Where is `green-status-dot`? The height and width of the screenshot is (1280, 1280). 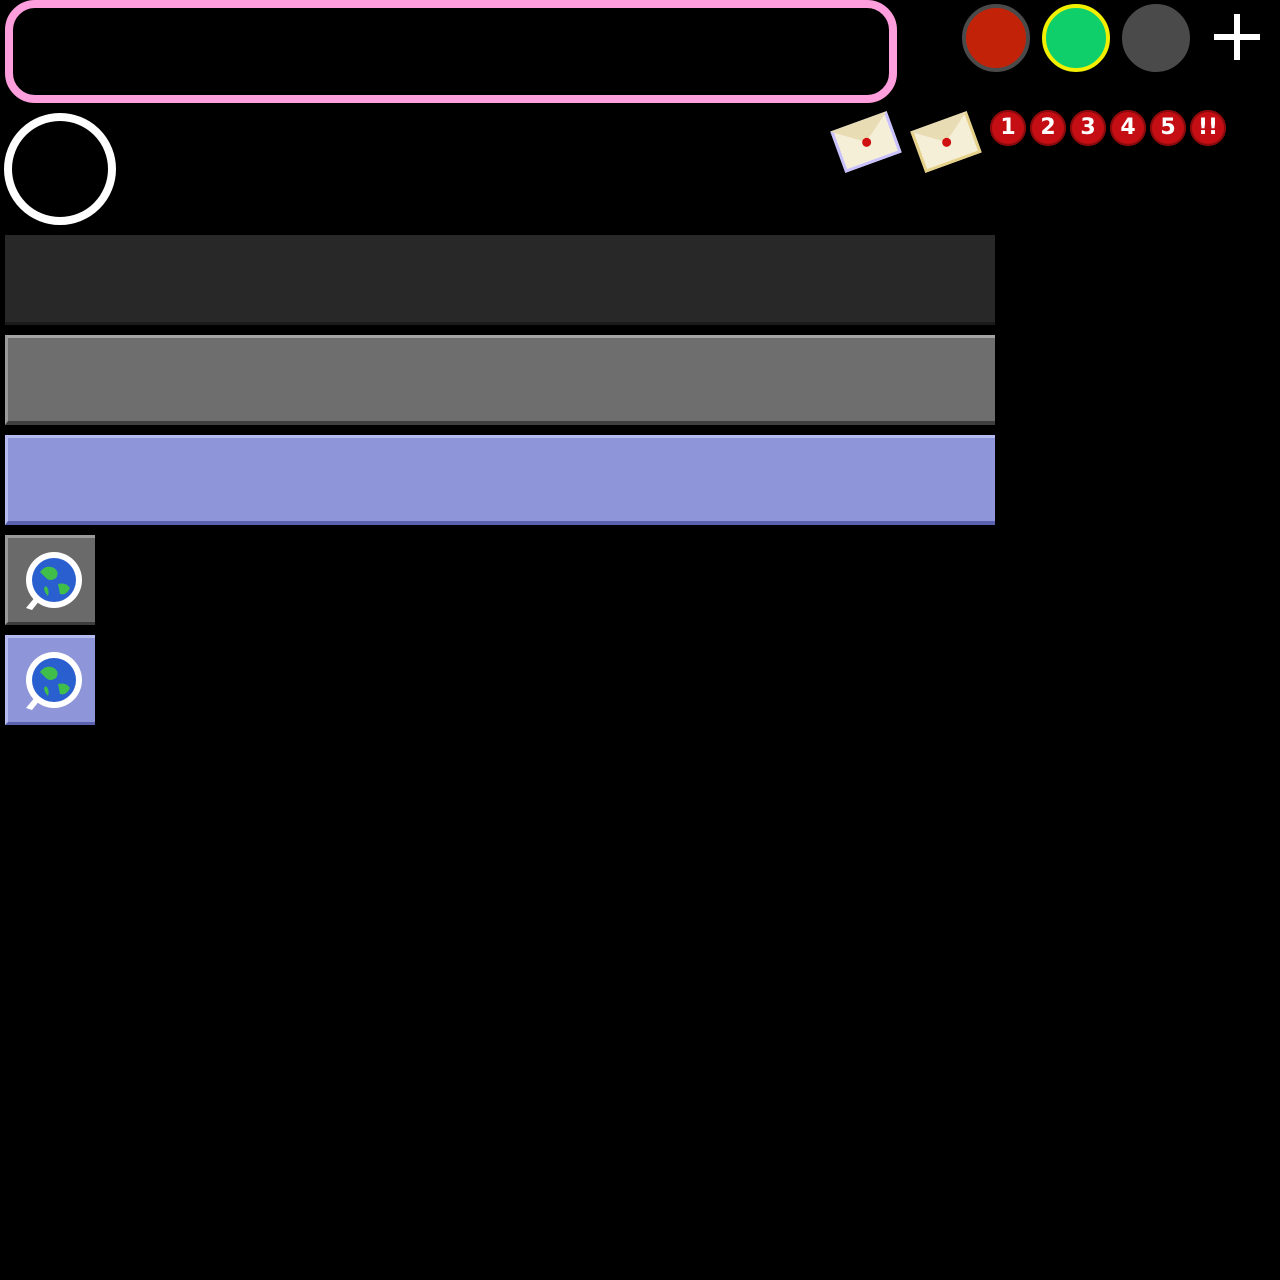
green-status-dot is located at coordinates (1076, 38).